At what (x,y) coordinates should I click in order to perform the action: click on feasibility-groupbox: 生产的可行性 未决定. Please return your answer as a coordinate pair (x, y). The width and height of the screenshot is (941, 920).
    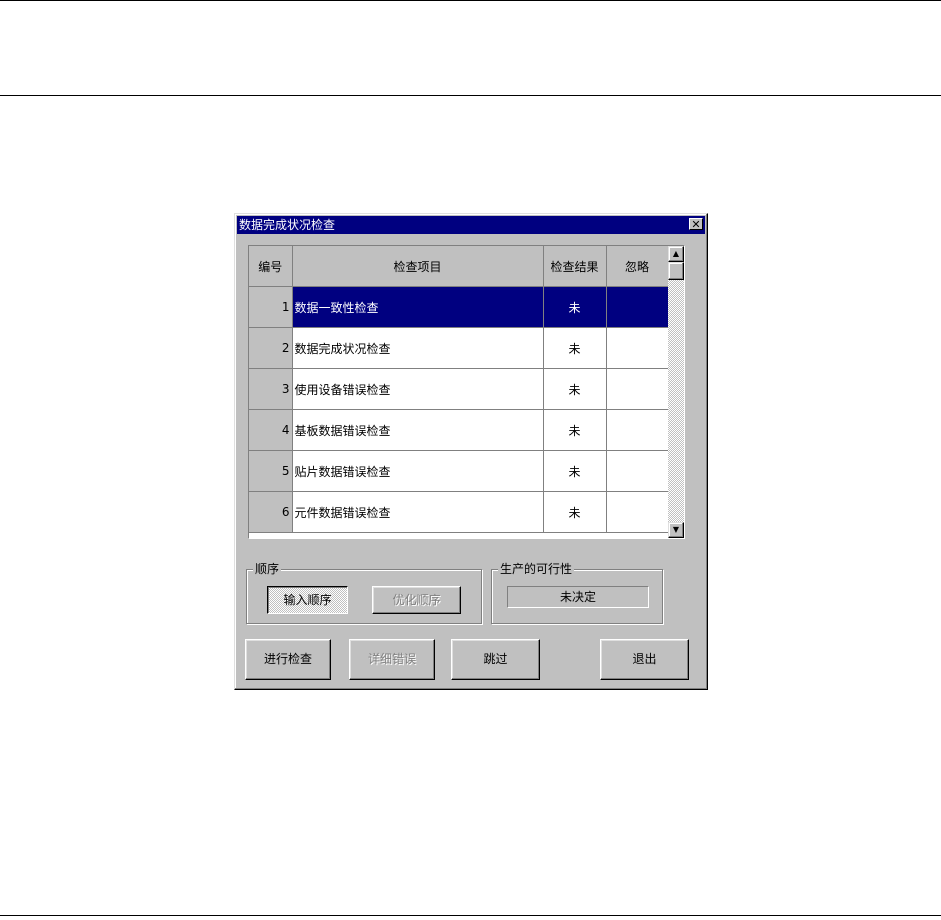
    Looking at the image, I should click on (577, 593).